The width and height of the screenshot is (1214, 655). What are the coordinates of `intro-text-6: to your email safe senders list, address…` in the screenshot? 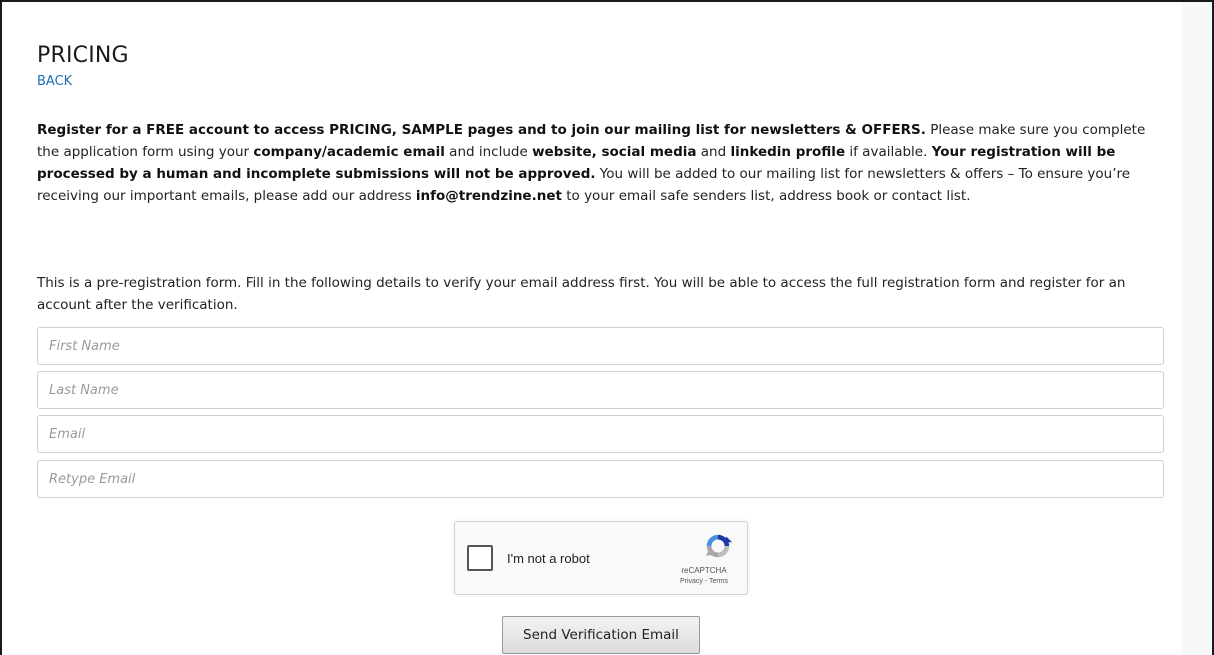 It's located at (766, 196).